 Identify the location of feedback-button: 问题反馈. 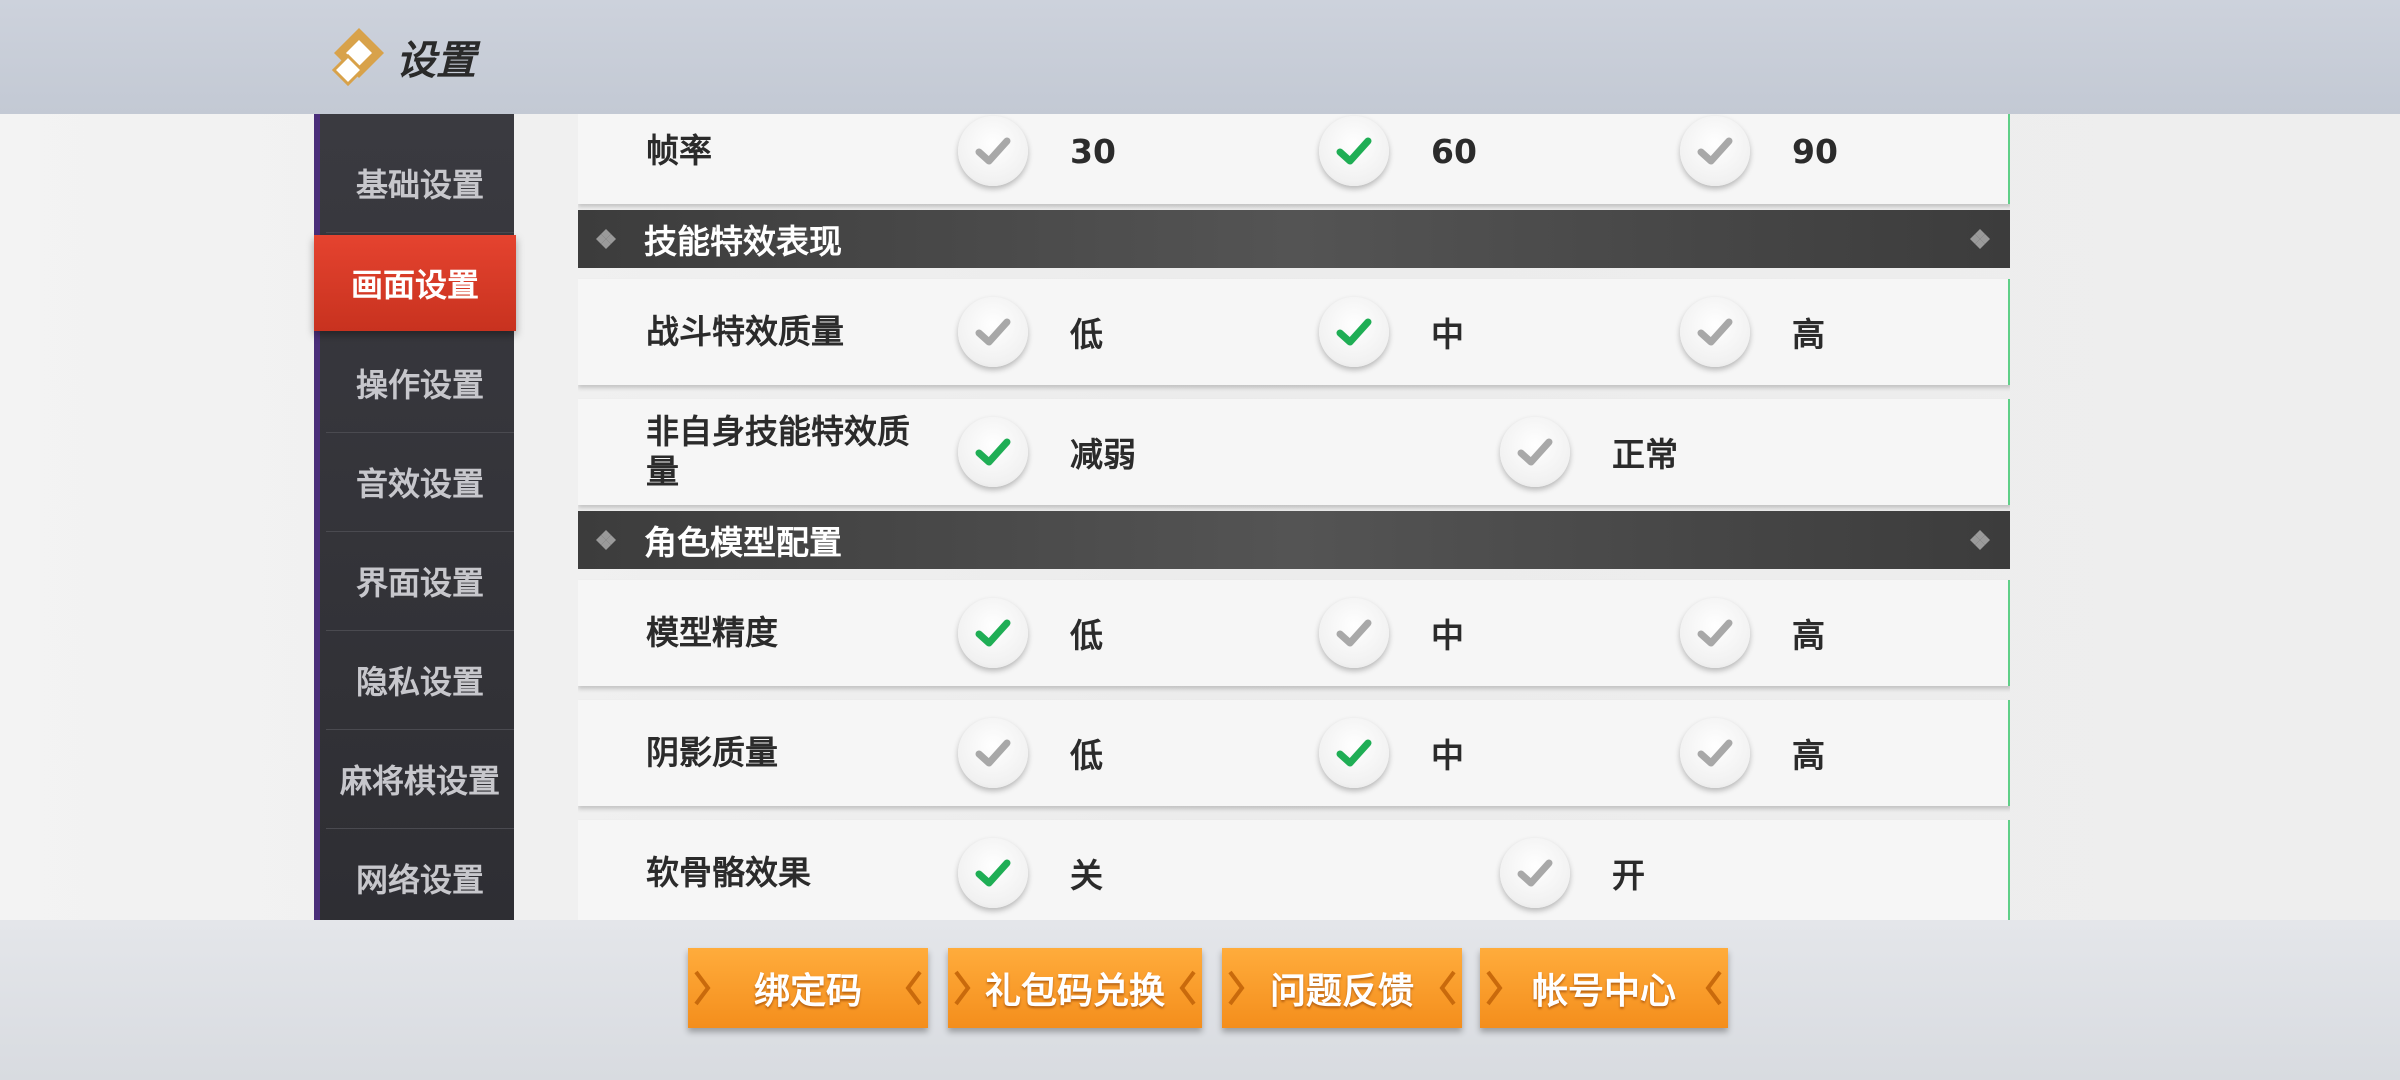
(1342, 988).